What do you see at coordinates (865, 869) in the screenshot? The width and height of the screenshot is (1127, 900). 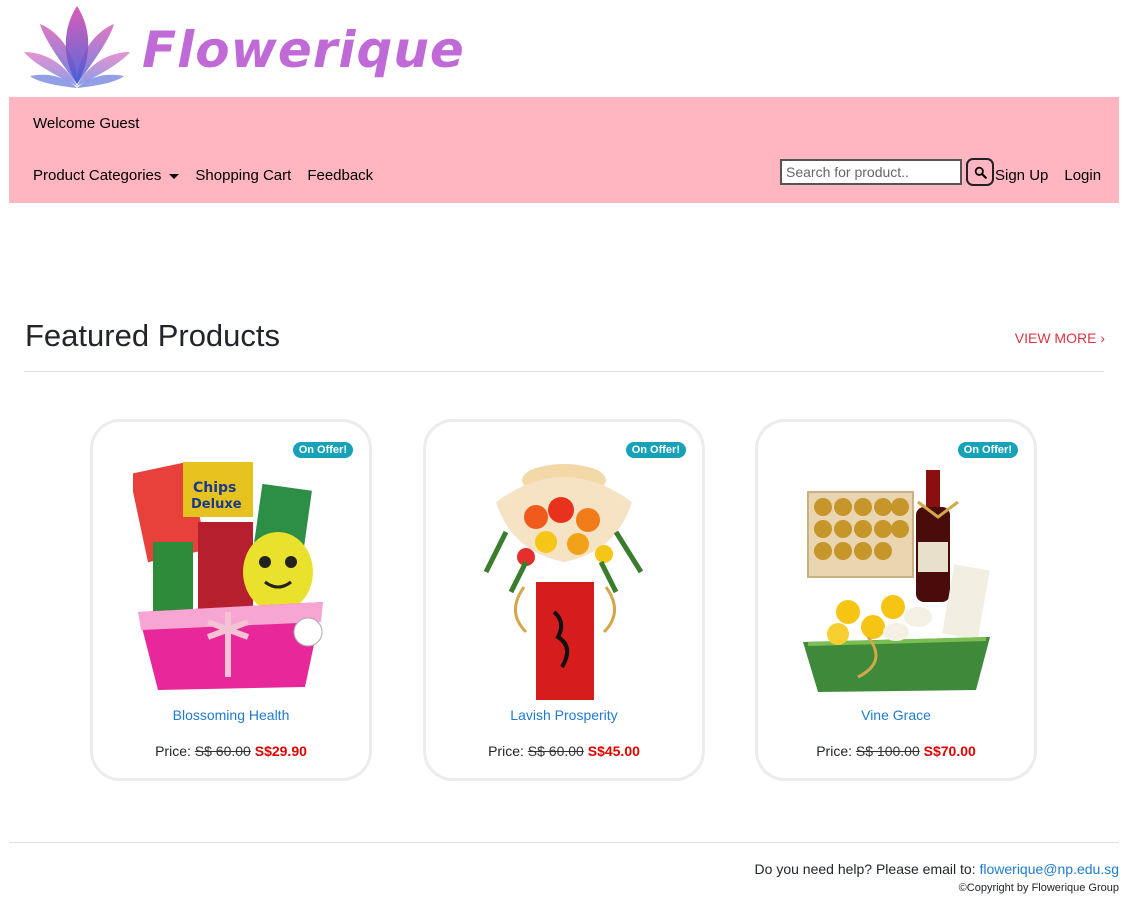 I see `help-label: Do you need help? Please email to:` at bounding box center [865, 869].